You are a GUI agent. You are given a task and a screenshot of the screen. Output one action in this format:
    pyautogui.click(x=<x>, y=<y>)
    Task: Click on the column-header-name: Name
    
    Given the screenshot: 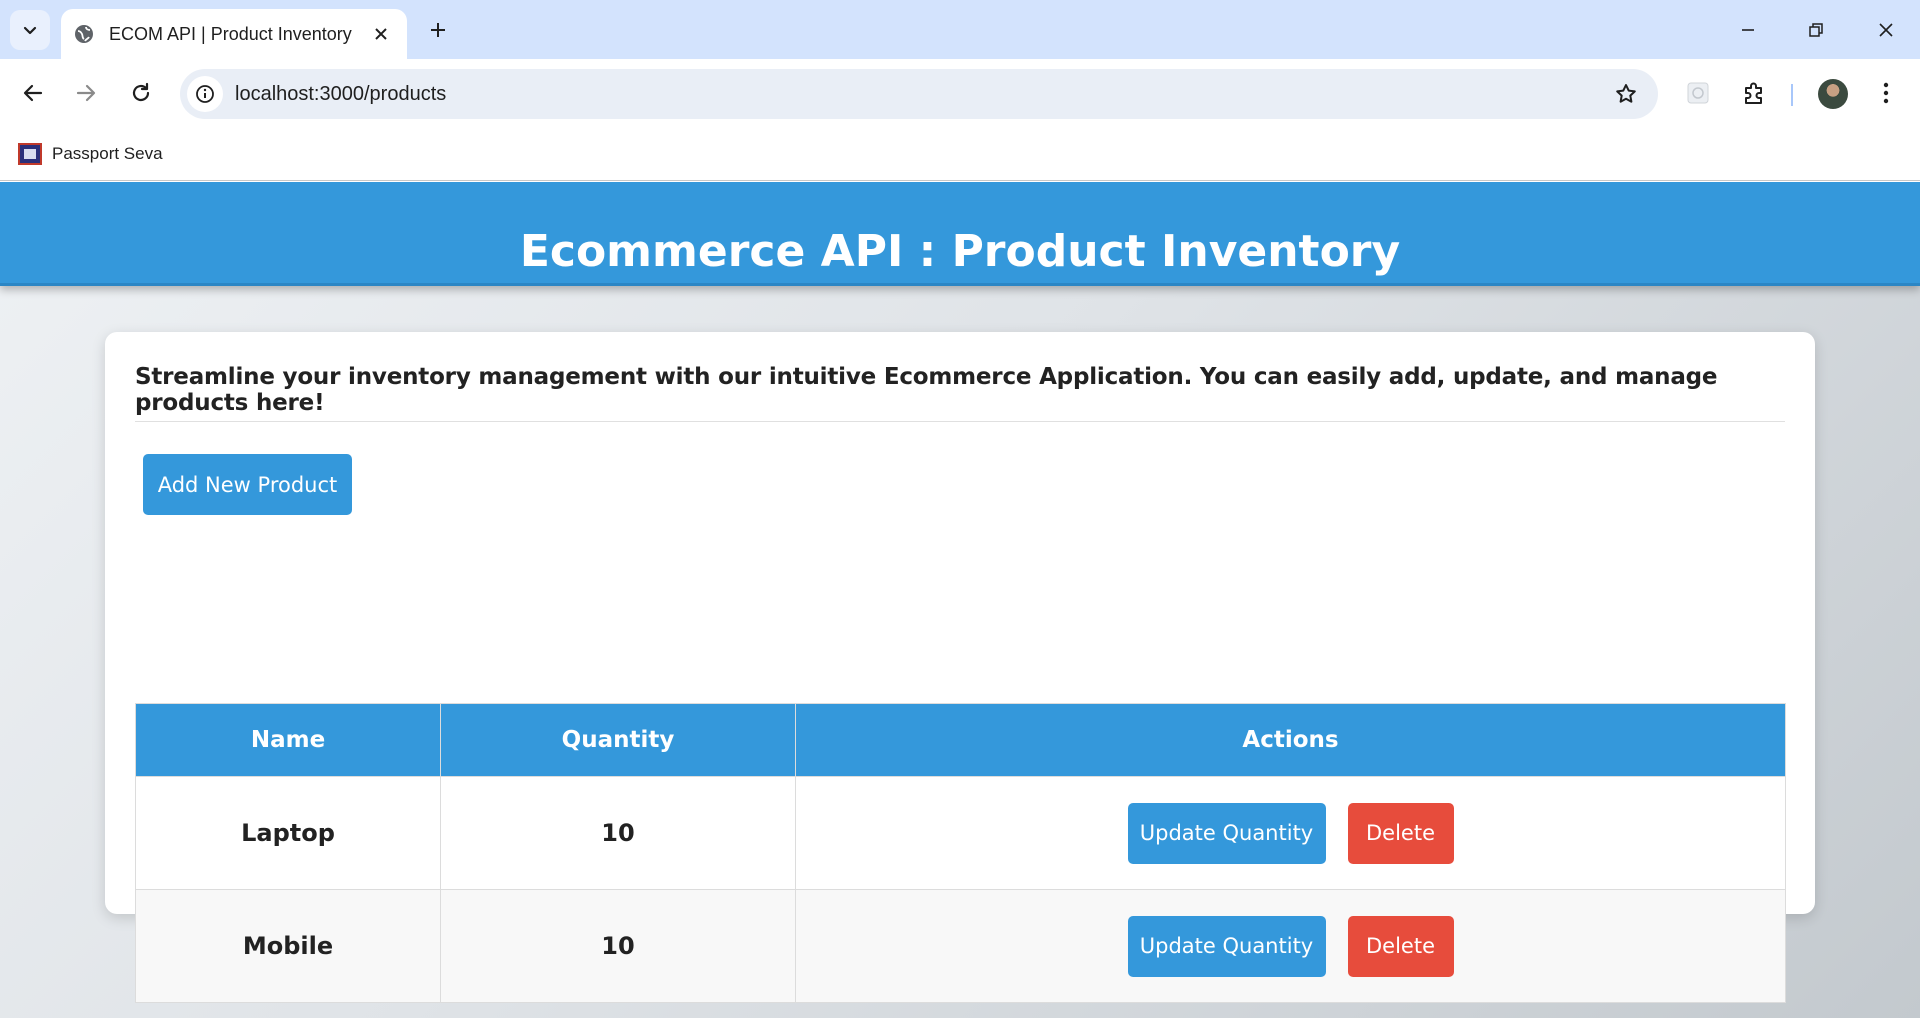 What is the action you would take?
    pyautogui.click(x=288, y=740)
    